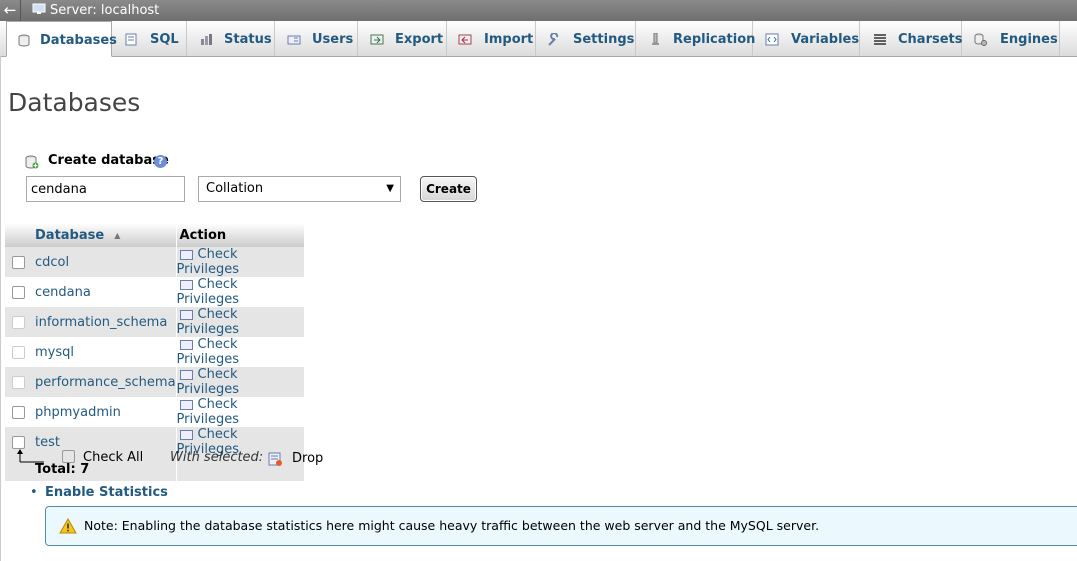 The image size is (1077, 561). What do you see at coordinates (68, 526) in the screenshot?
I see `warning-icon` at bounding box center [68, 526].